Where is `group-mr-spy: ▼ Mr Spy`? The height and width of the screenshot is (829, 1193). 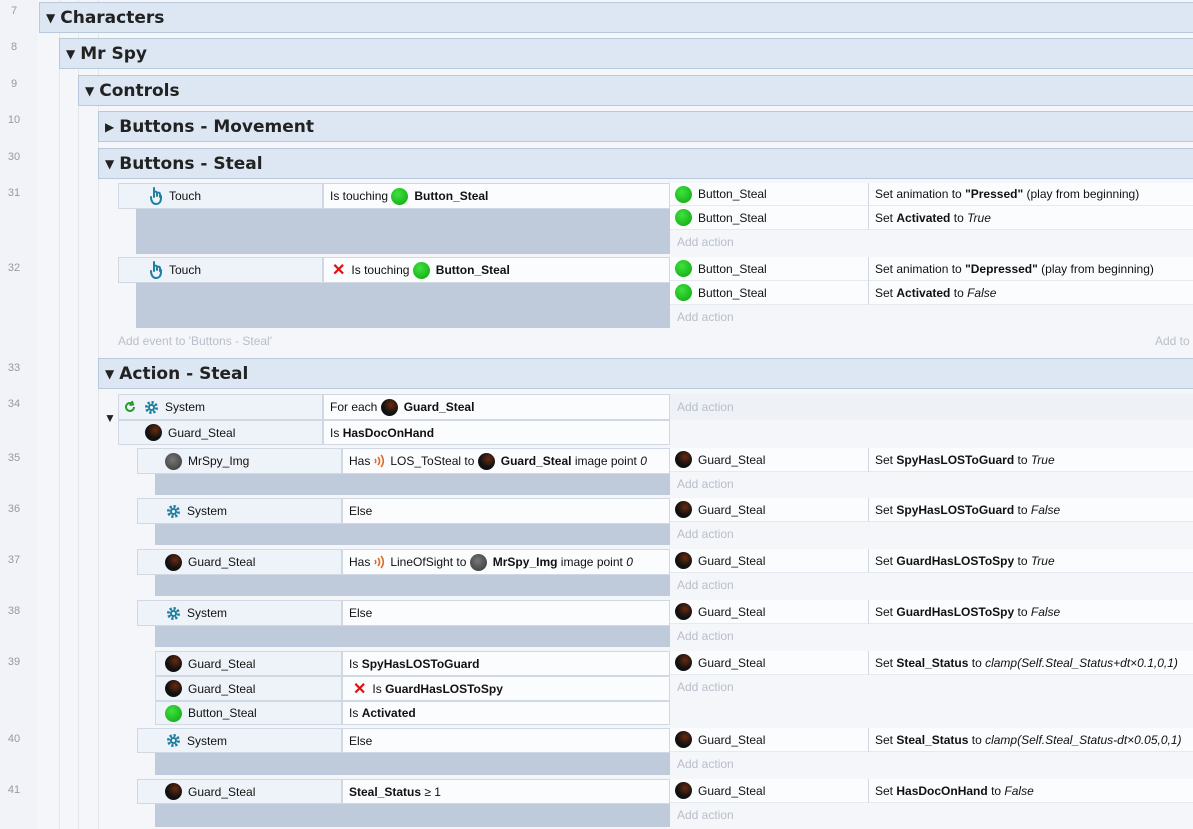 group-mr-spy: ▼ Mr Spy is located at coordinates (626, 53).